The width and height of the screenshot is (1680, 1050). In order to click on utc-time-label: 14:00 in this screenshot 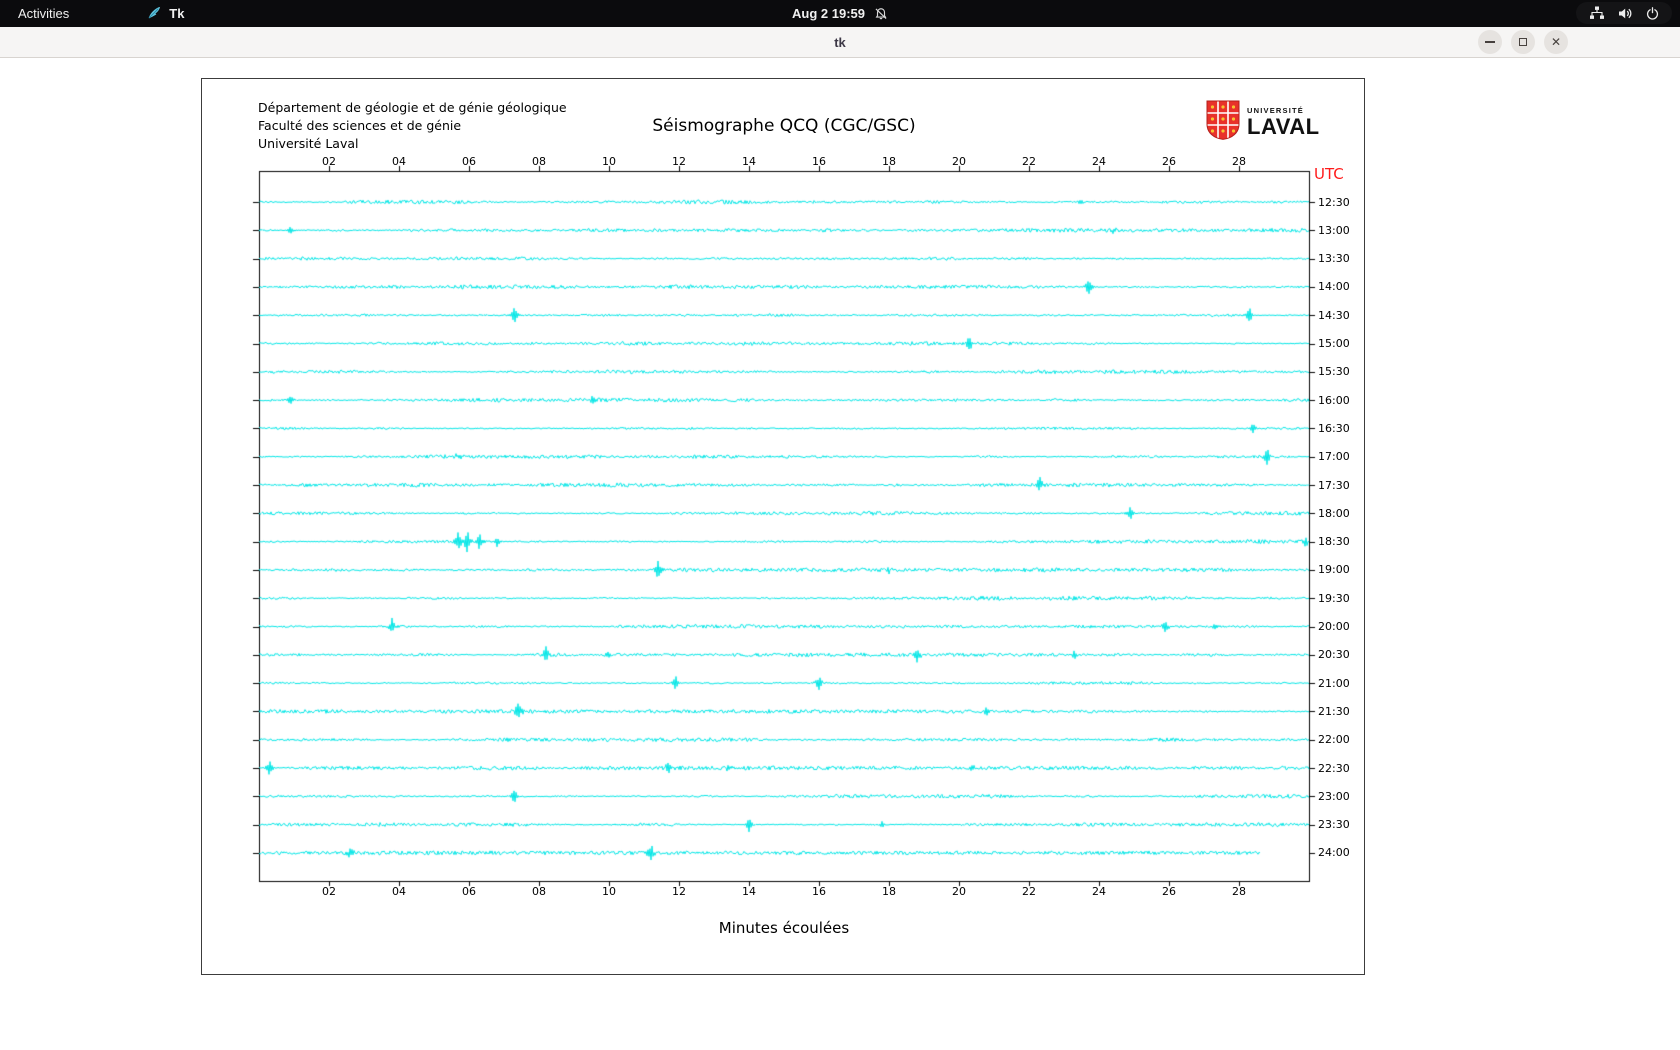, I will do `click(1334, 287)`.